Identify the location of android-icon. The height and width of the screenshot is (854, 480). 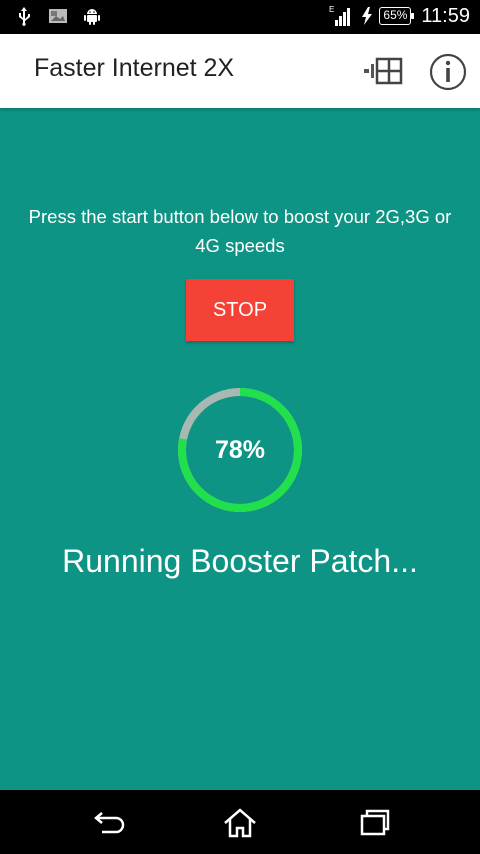
(92, 17).